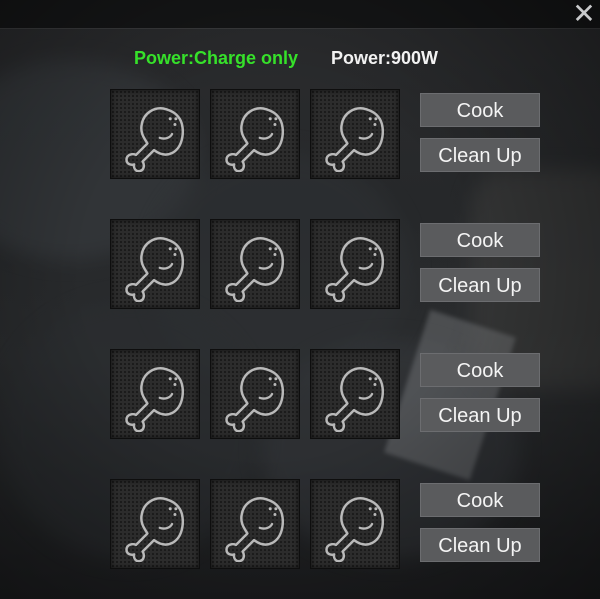  Describe the element at coordinates (584, 14) in the screenshot. I see `close-icon: ✕` at that location.